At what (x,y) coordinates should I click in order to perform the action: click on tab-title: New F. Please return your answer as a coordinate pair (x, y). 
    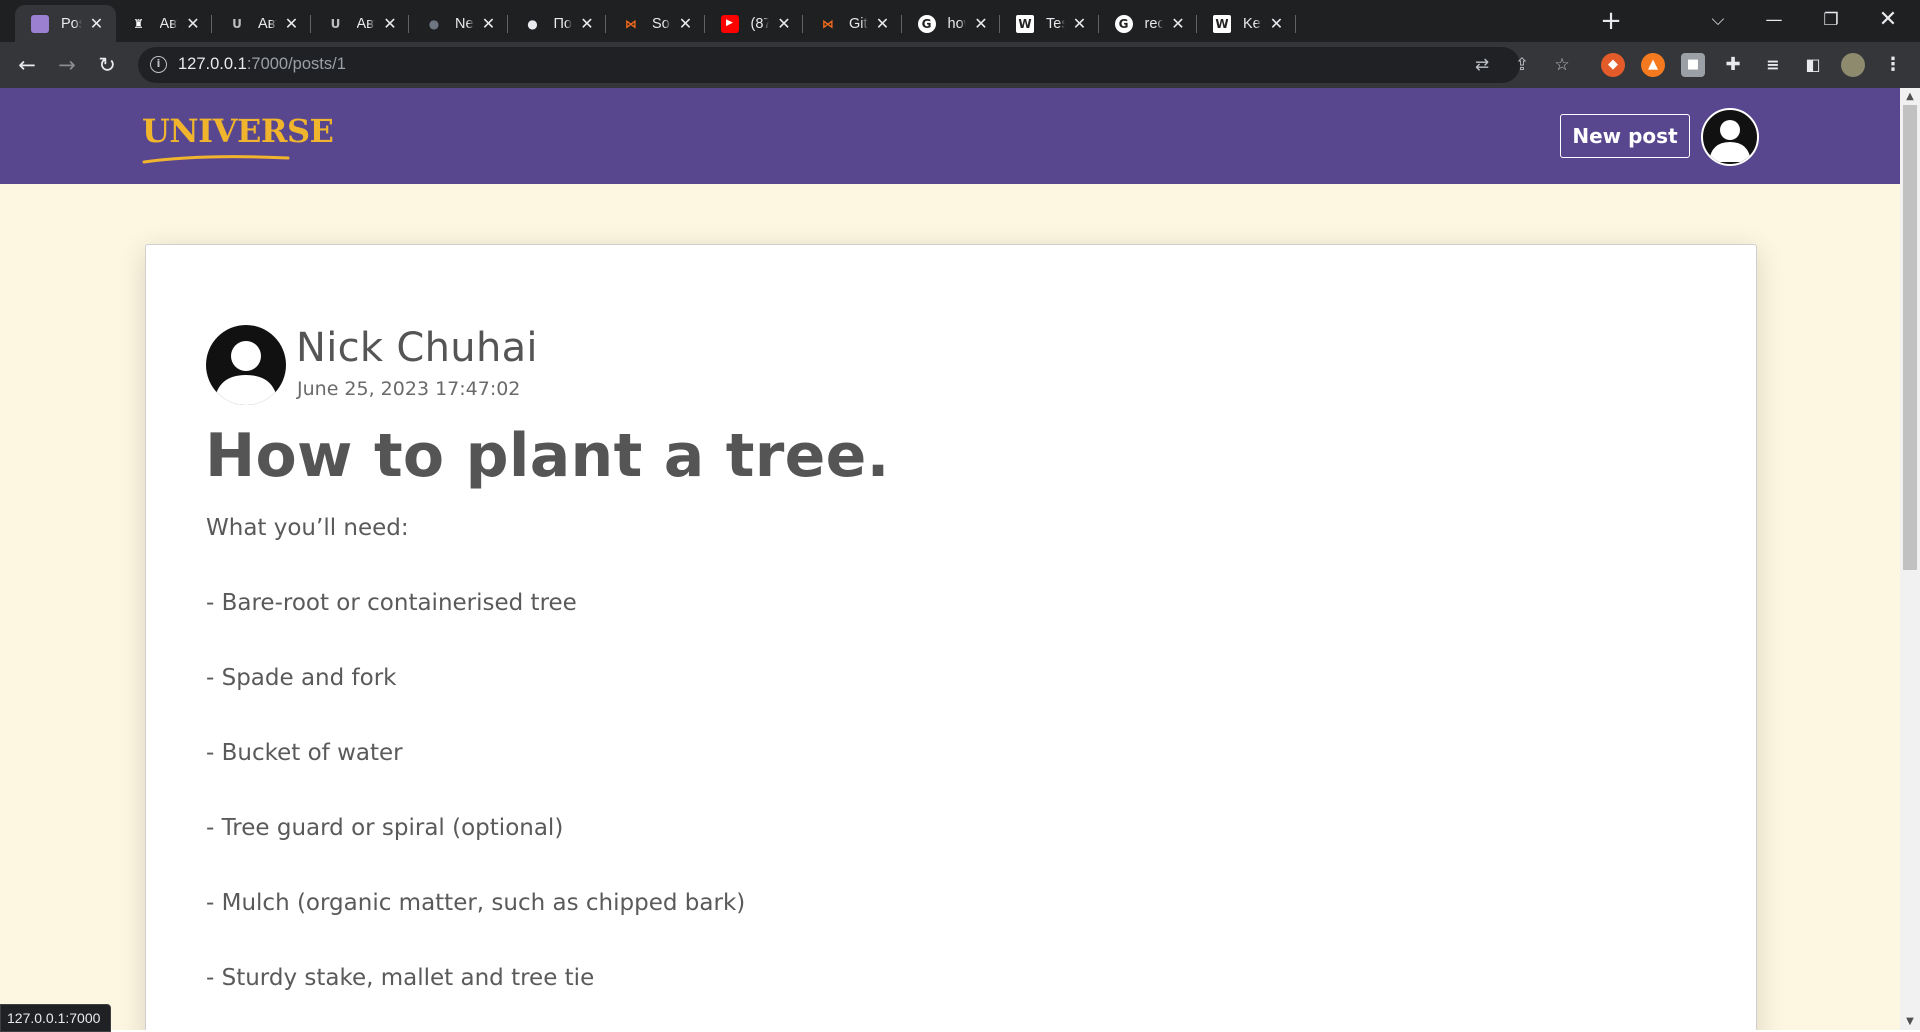
    Looking at the image, I should click on (464, 23).